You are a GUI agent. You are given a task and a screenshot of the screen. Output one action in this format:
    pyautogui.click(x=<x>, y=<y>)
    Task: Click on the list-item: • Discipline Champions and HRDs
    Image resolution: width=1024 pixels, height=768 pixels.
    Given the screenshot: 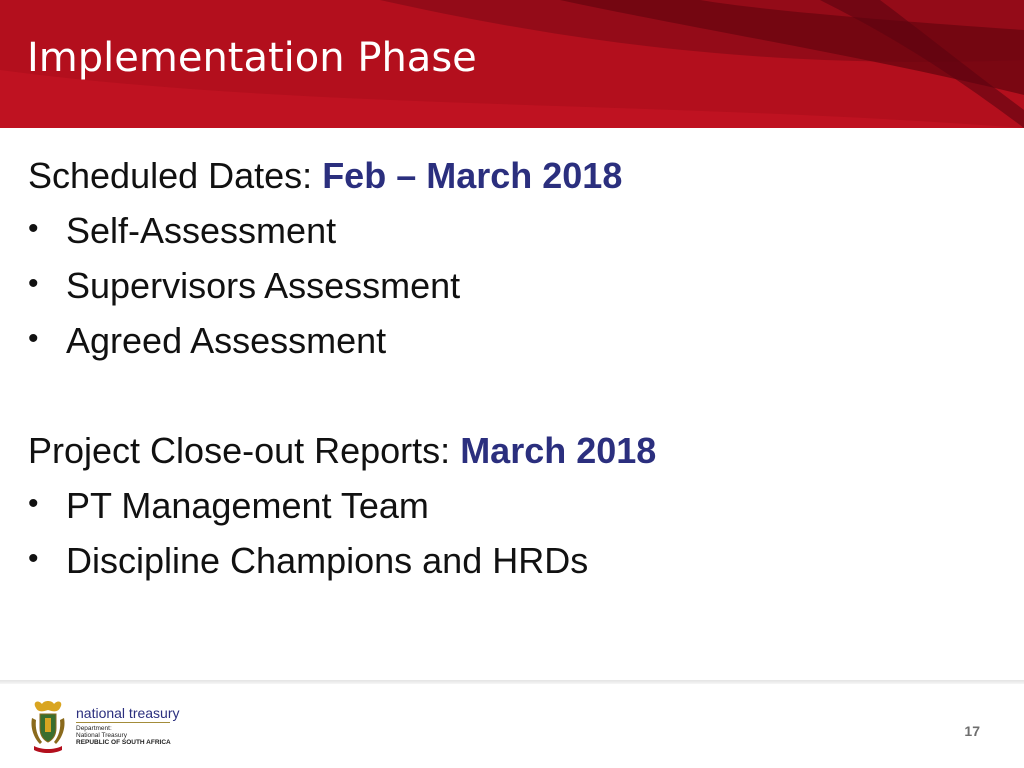 What is the action you would take?
    pyautogui.click(x=508, y=561)
    